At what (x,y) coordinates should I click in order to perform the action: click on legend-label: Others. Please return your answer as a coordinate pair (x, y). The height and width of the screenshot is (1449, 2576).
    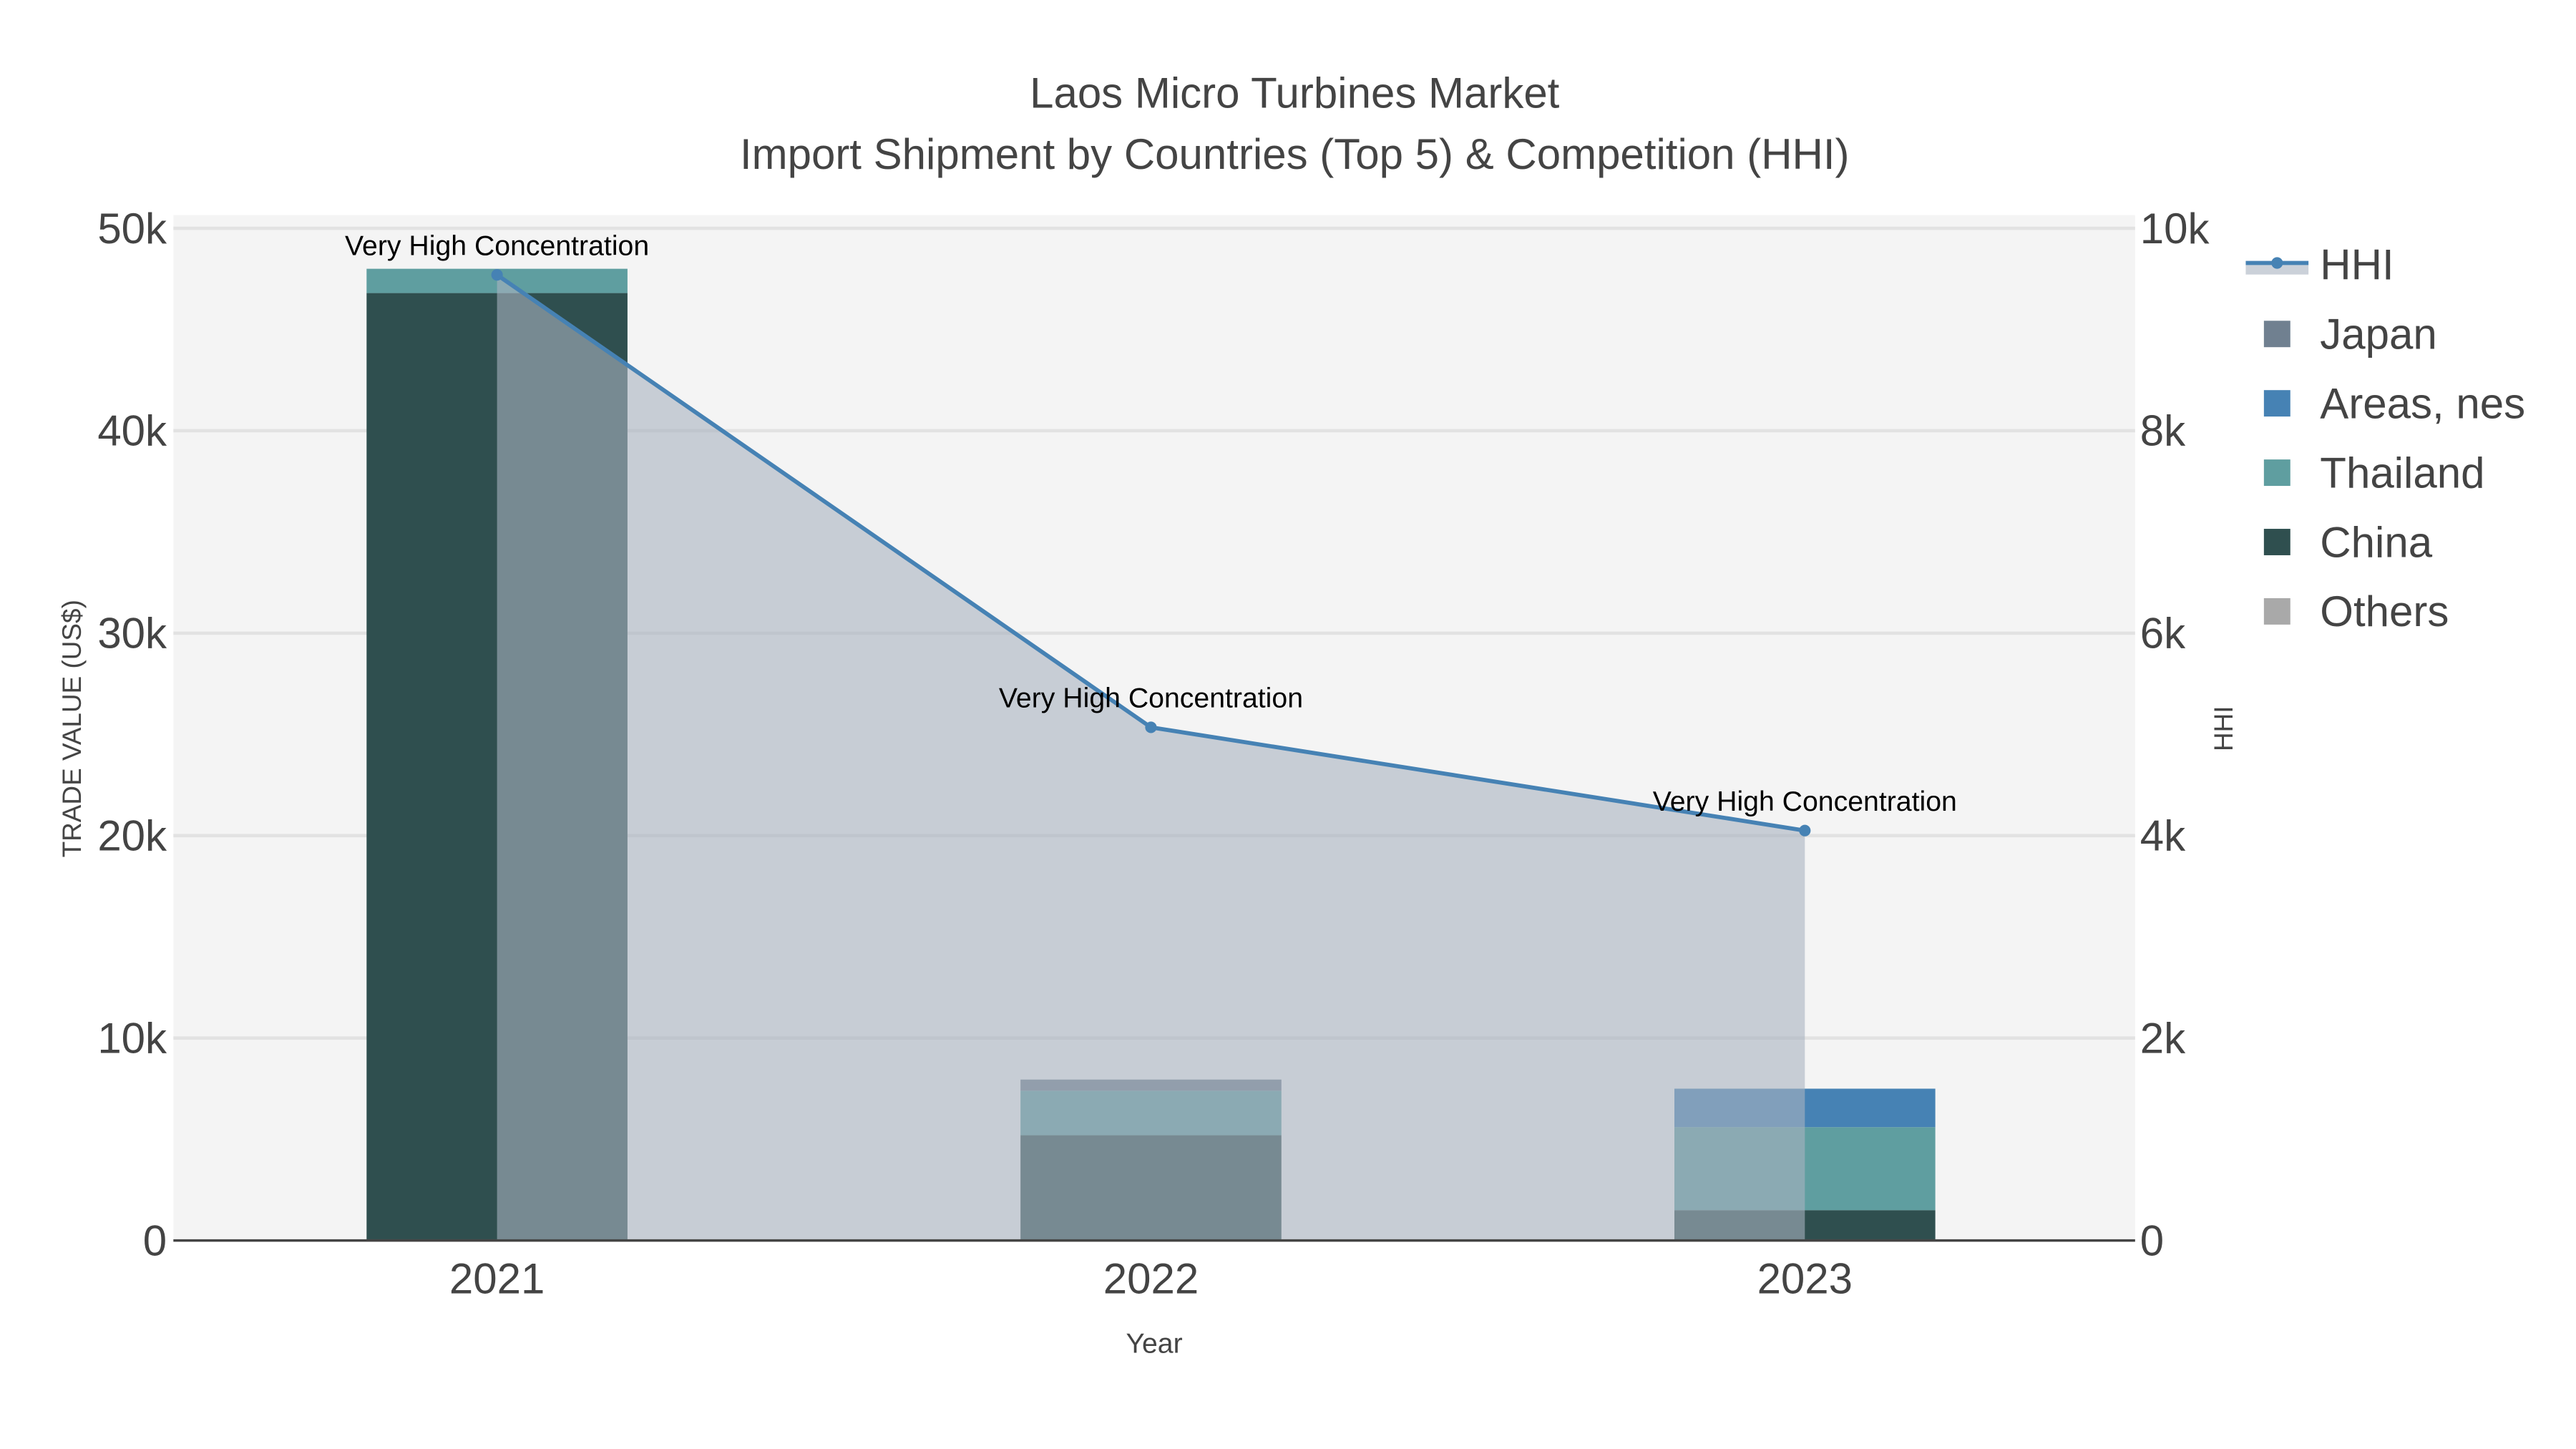
    Looking at the image, I should click on (2384, 611).